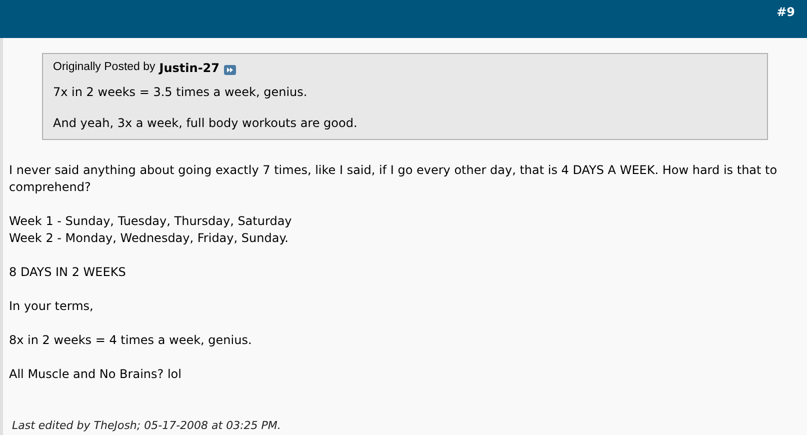 The width and height of the screenshot is (807, 435). I want to click on post-text: In your terms,, so click(51, 306).